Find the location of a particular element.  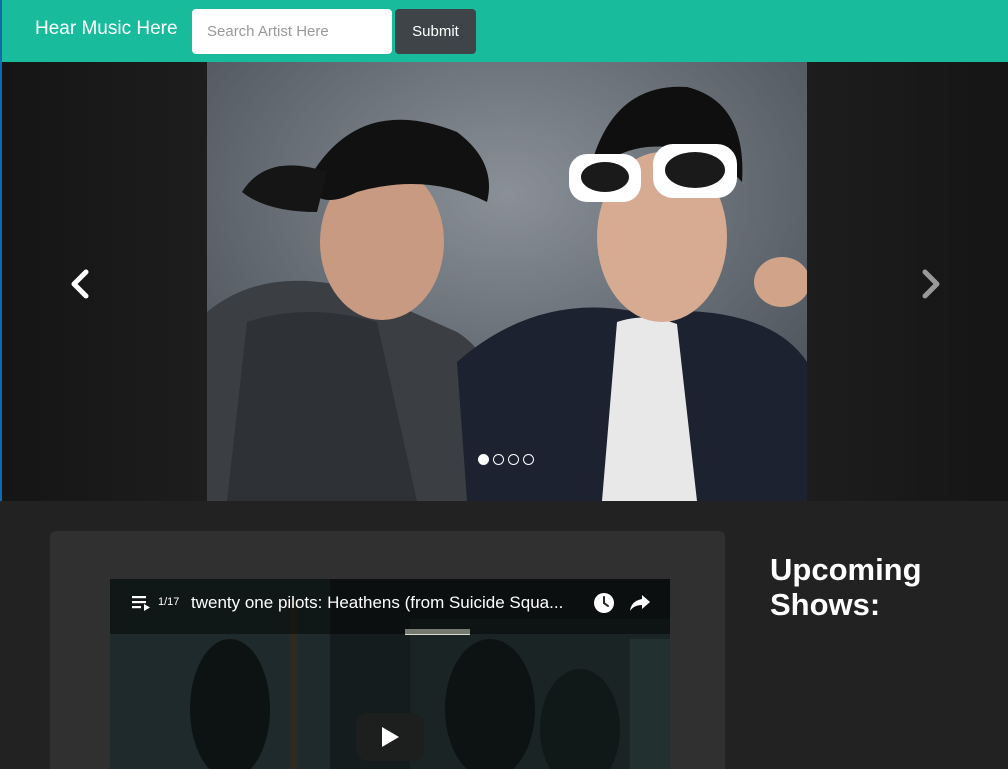

chevron-right-icon is located at coordinates (931, 284).